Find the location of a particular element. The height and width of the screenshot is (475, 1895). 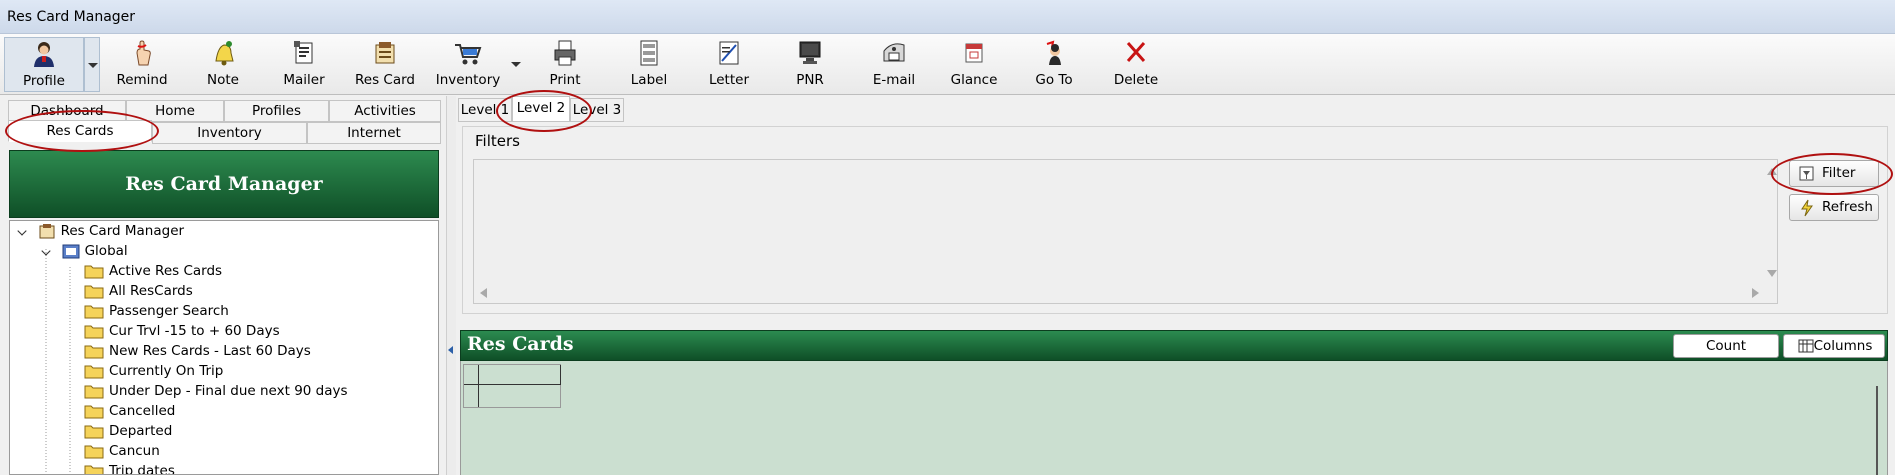

label-button: Label is located at coordinates (649, 64).